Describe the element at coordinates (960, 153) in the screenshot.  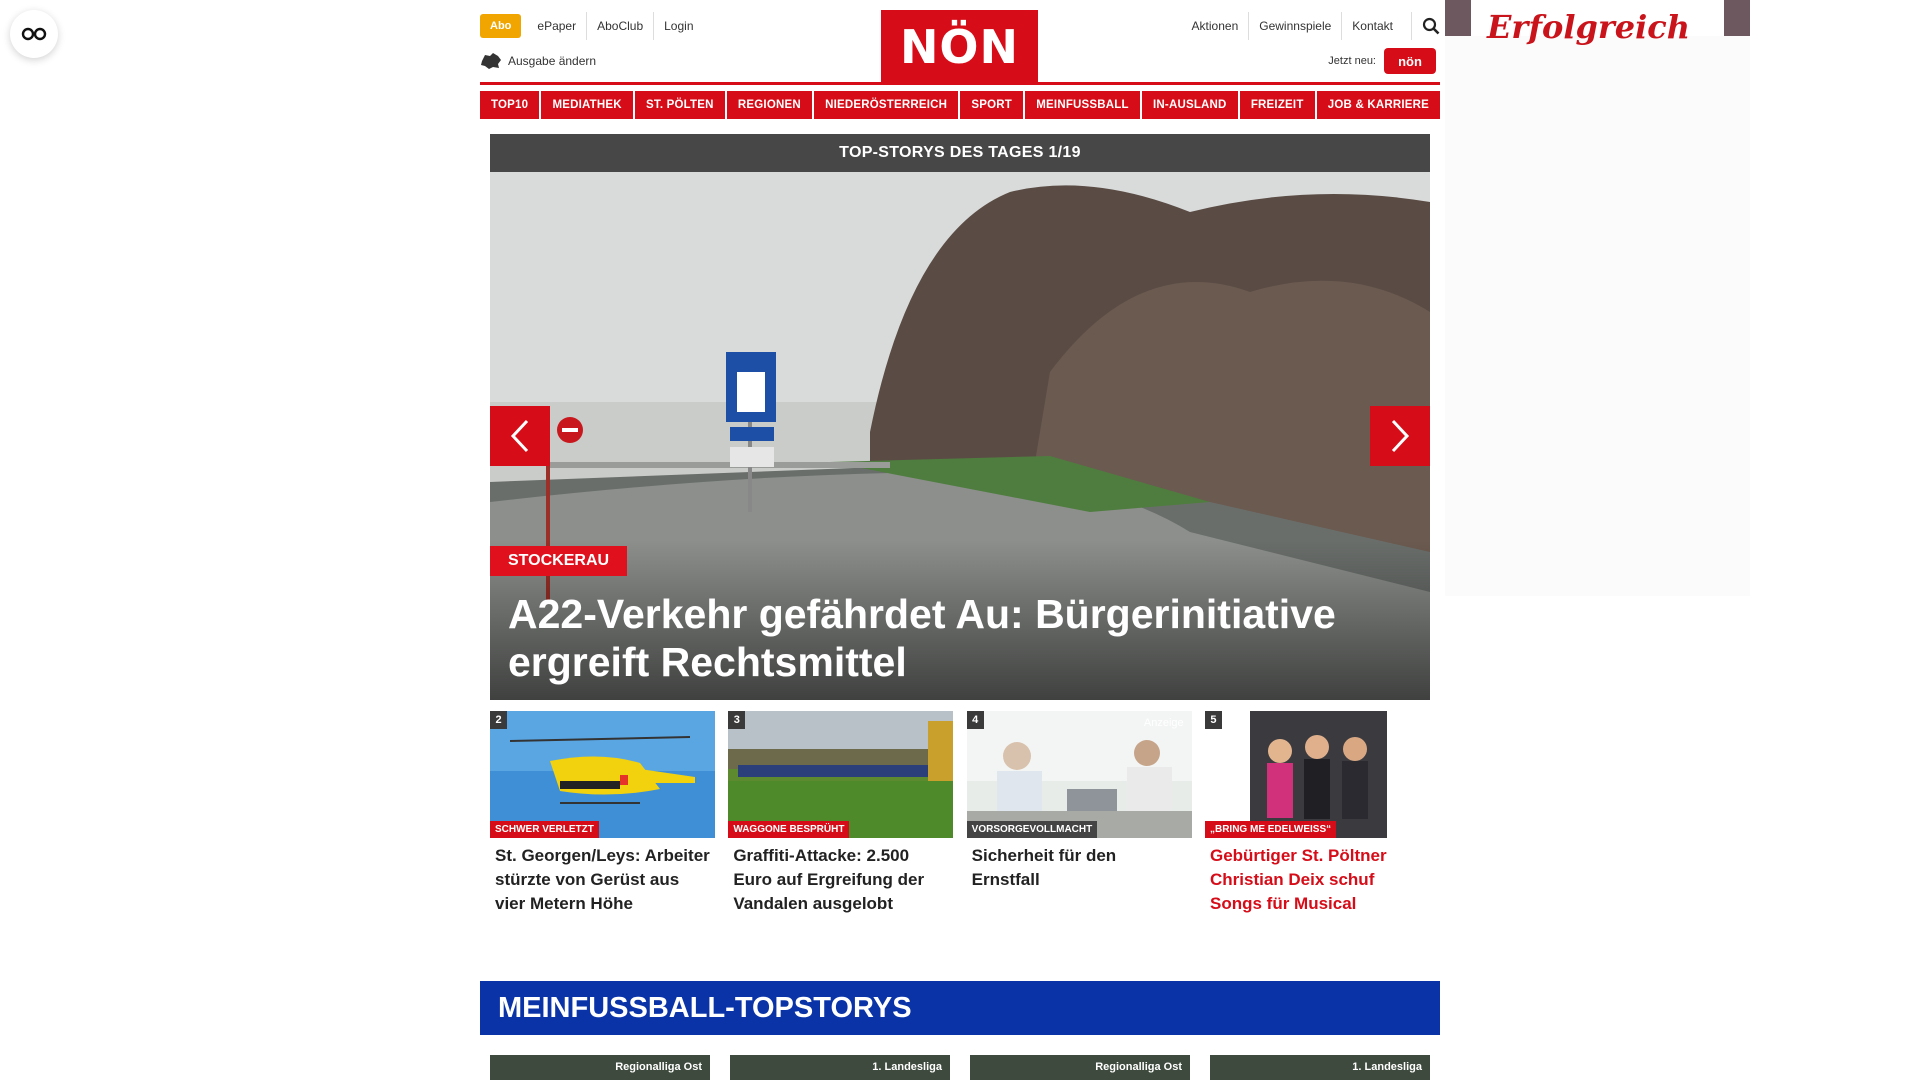
I see `top-stories-heading: TOP-STORYS DES TAGES 1/19` at that location.